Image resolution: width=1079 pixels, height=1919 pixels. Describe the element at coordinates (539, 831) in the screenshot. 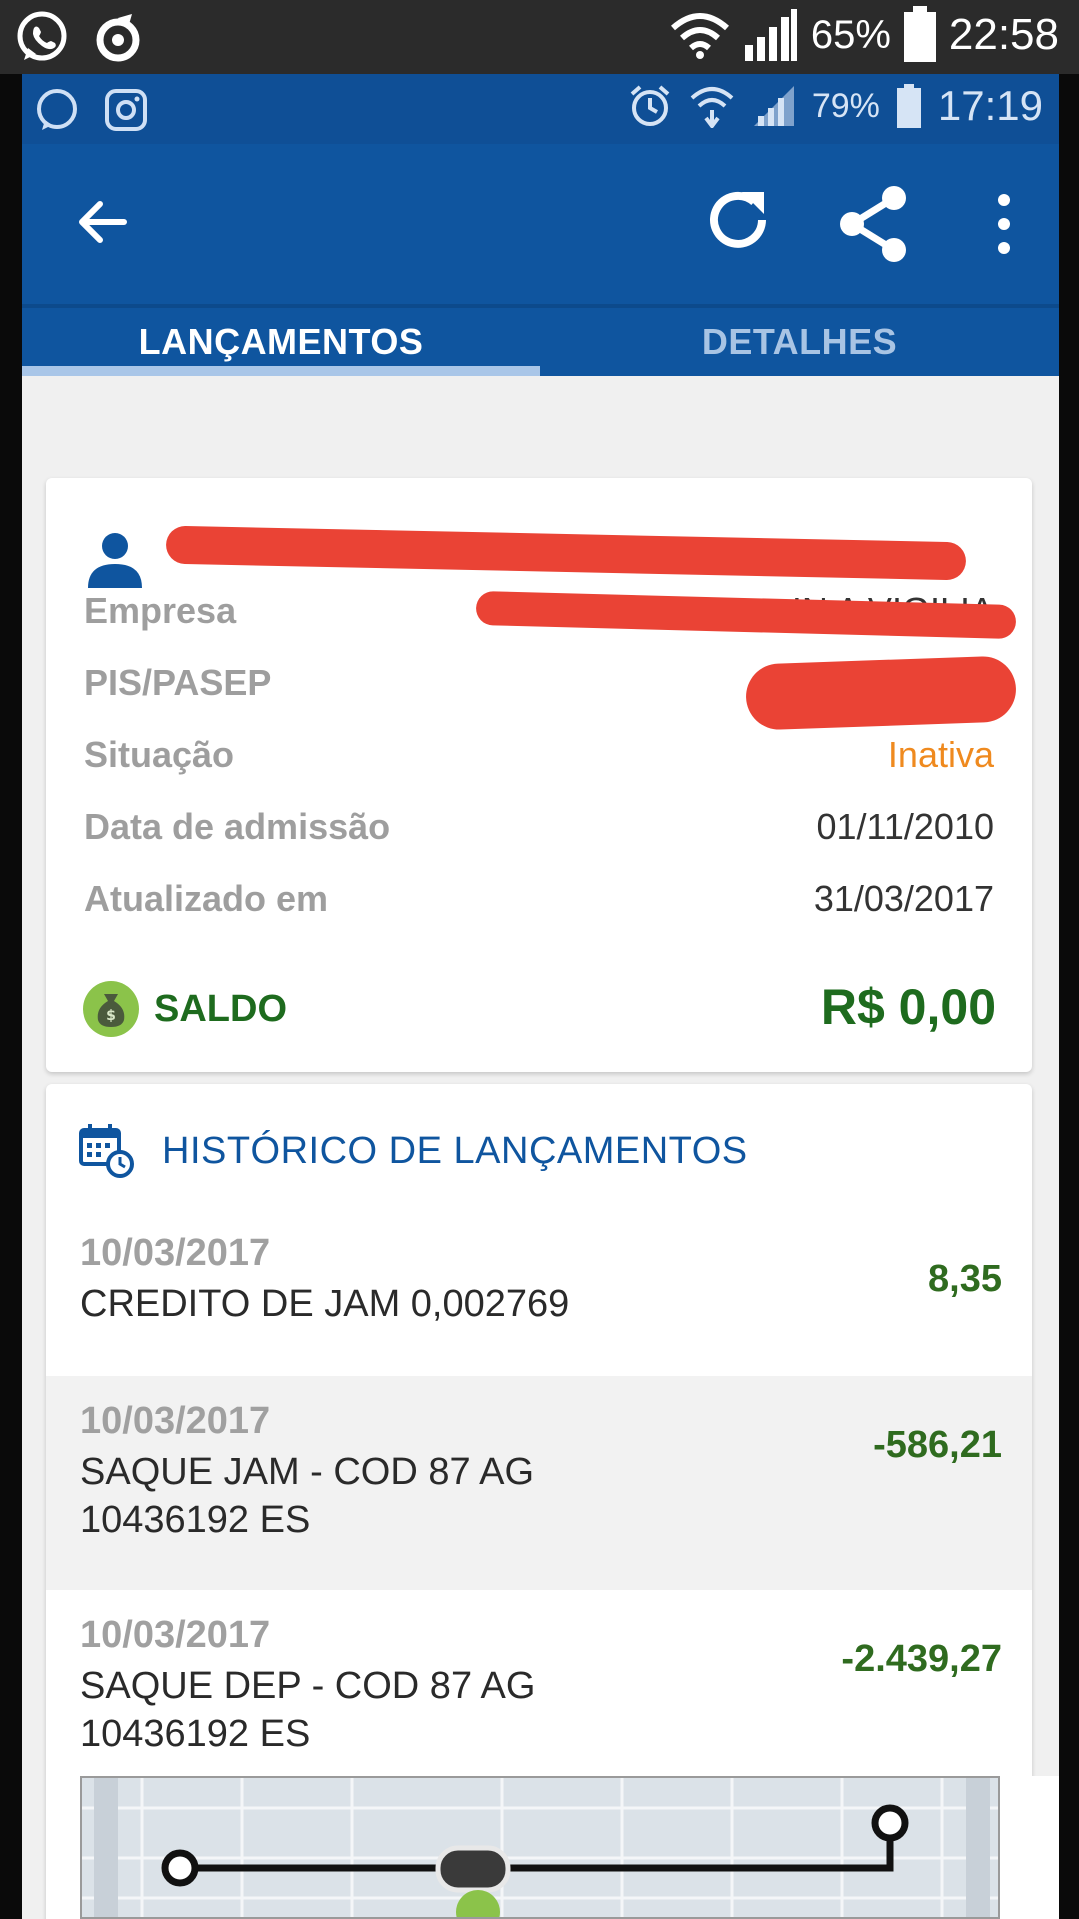

I see `row-admissao: Data de admissão 01/11/2010` at that location.